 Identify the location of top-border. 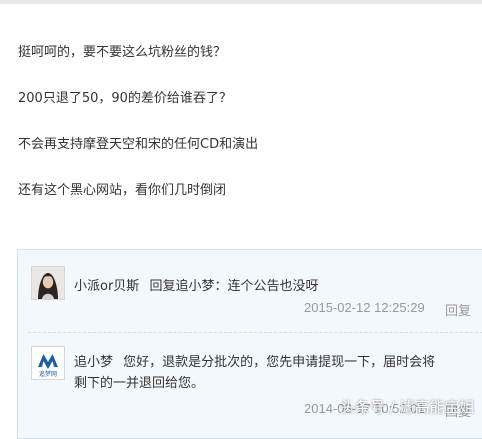
(241, 2).